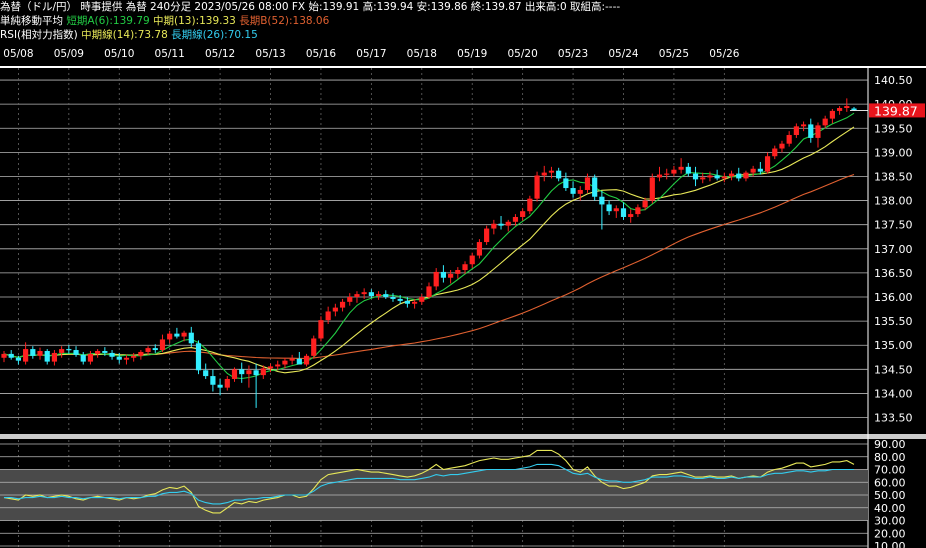  I want to click on price-tick-label: 135.50, so click(893, 321).